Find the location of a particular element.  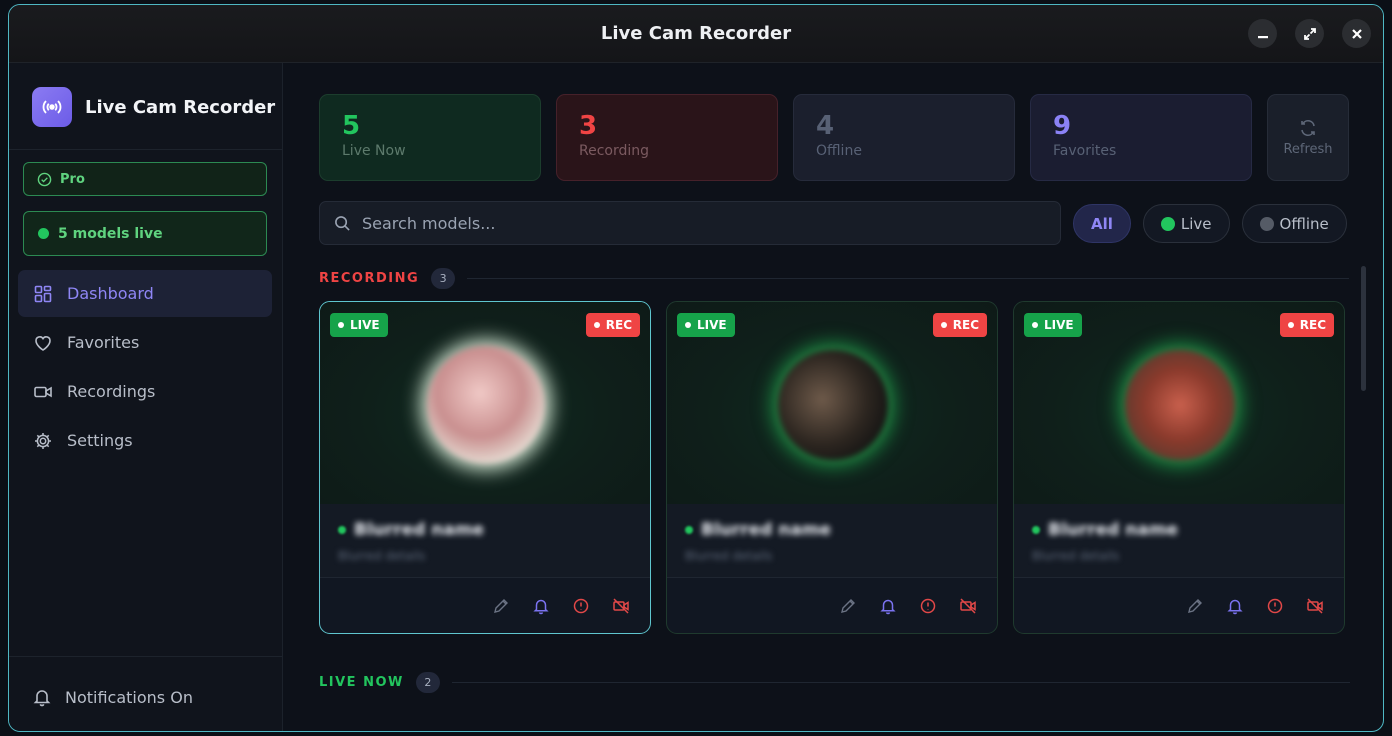

maximize-icon is located at coordinates (1309, 33).